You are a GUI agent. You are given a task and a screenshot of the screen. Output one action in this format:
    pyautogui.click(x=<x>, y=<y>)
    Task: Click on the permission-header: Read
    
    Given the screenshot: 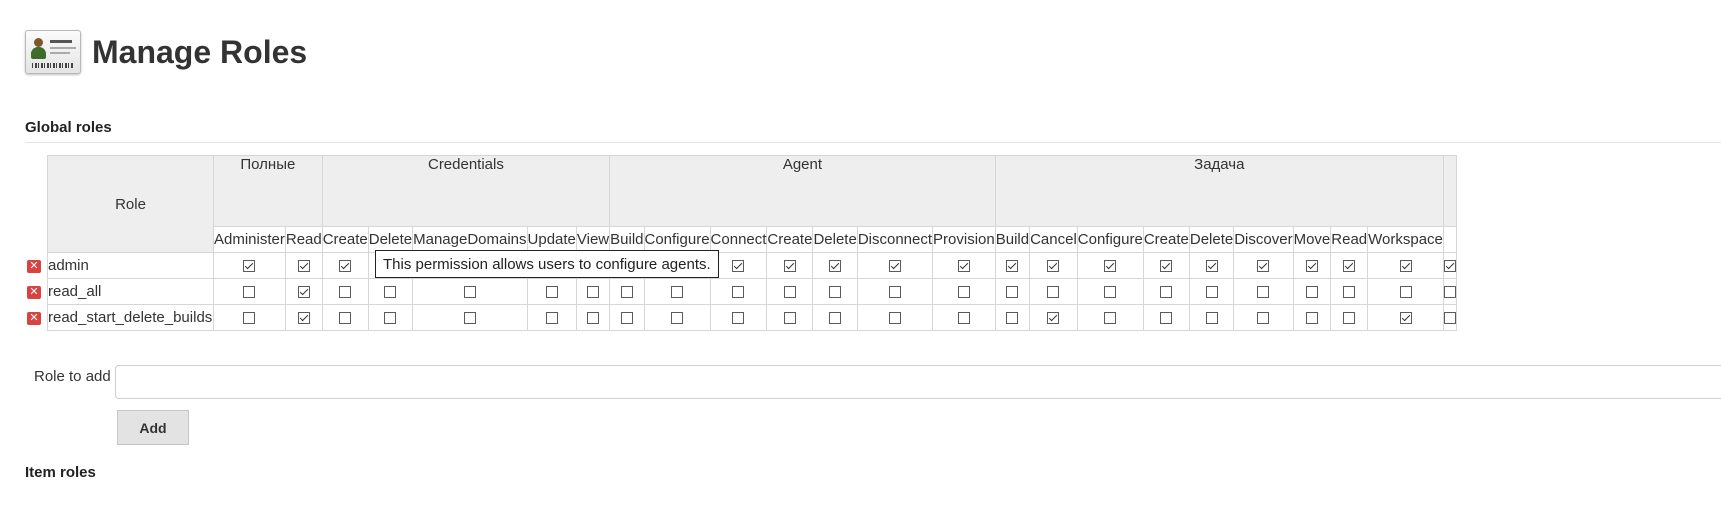 What is the action you would take?
    pyautogui.click(x=1349, y=239)
    